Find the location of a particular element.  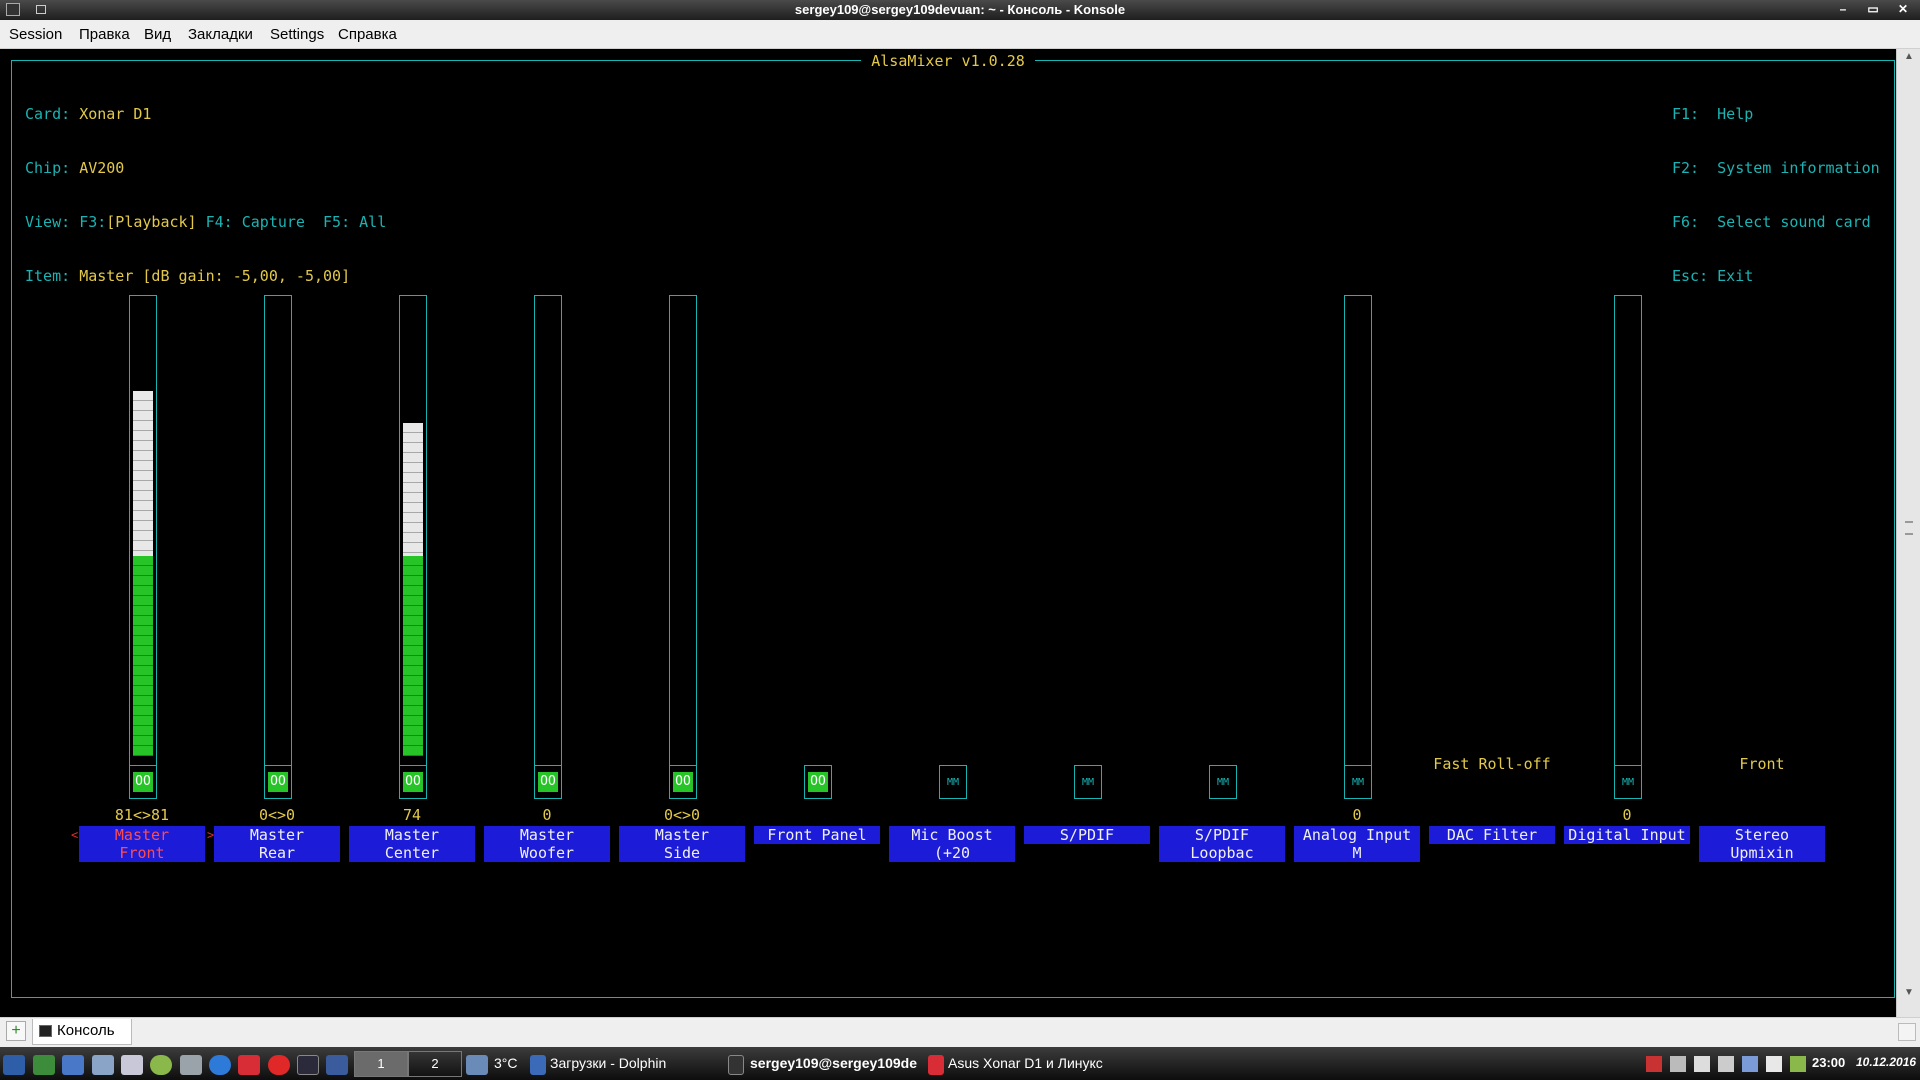

mixer-control: Fast Roll-off DAC Filter is located at coordinates (1492, 499).